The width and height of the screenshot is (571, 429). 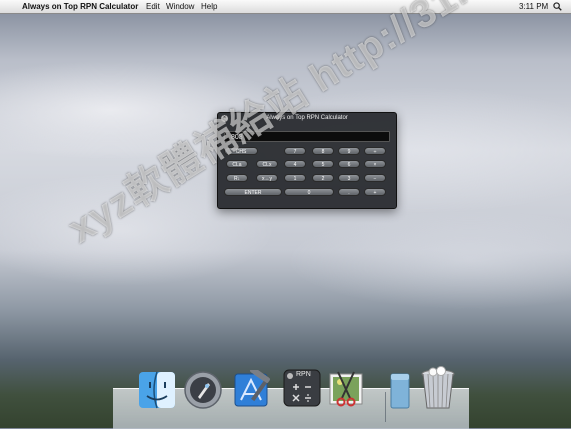 What do you see at coordinates (180, 6) in the screenshot?
I see `menu-window: Window` at bounding box center [180, 6].